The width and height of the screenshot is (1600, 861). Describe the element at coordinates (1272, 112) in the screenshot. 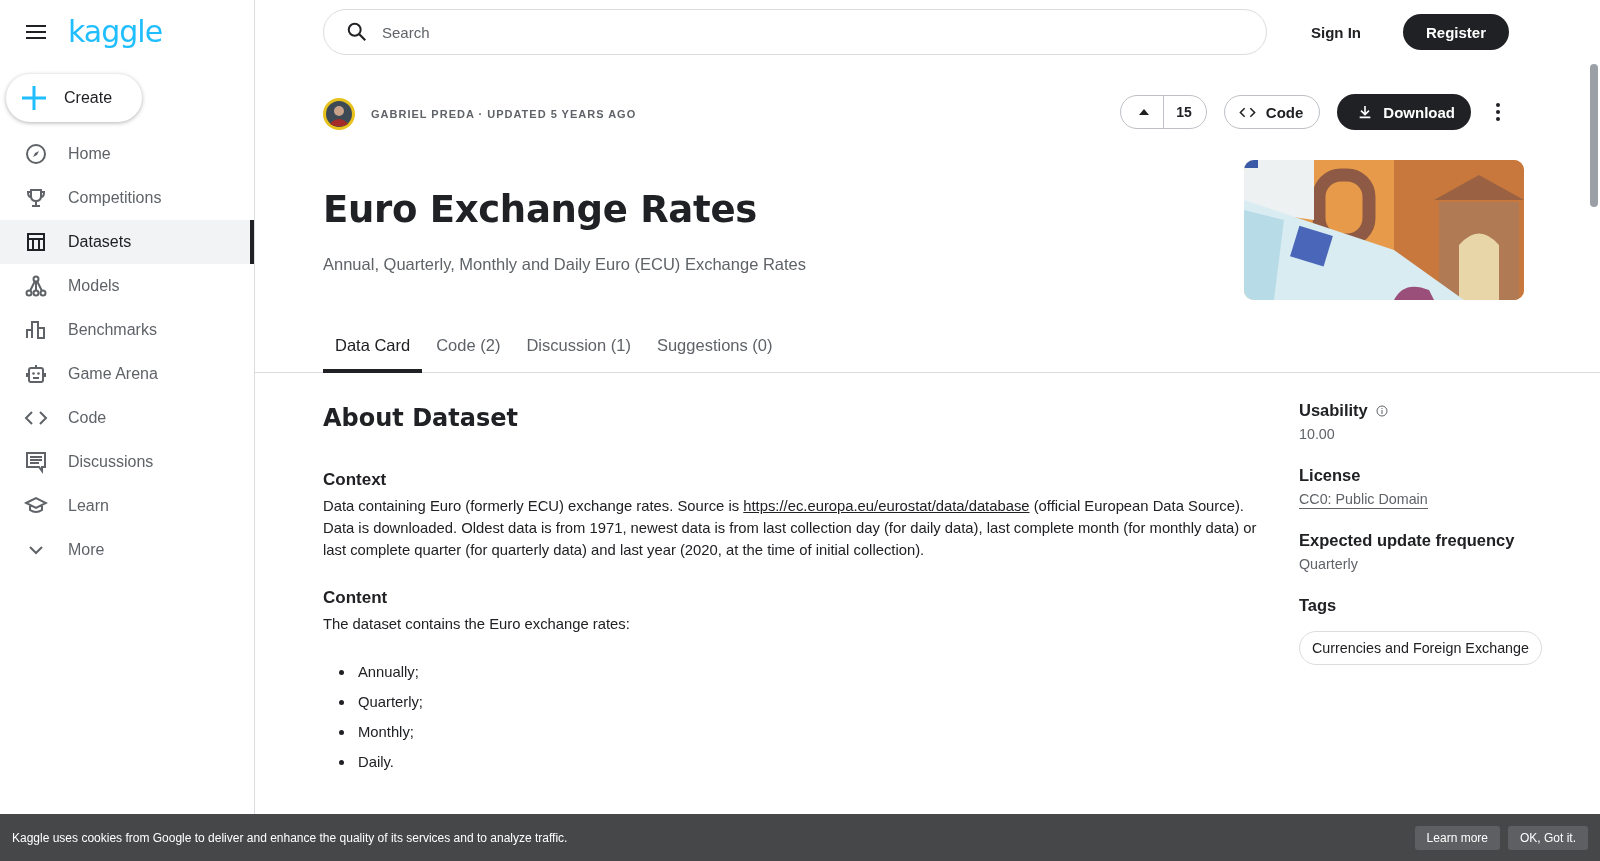

I see `code-button: Code` at that location.